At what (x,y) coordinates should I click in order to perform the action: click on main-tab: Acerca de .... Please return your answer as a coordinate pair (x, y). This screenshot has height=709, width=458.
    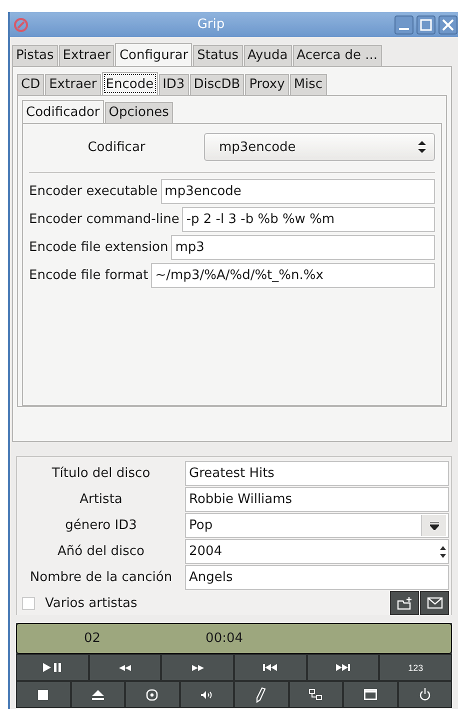
    Looking at the image, I should click on (337, 55).